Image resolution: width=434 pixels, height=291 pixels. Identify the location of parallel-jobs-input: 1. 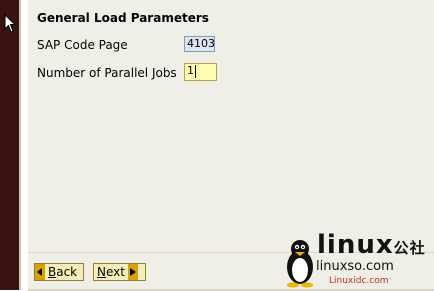
(200, 72).